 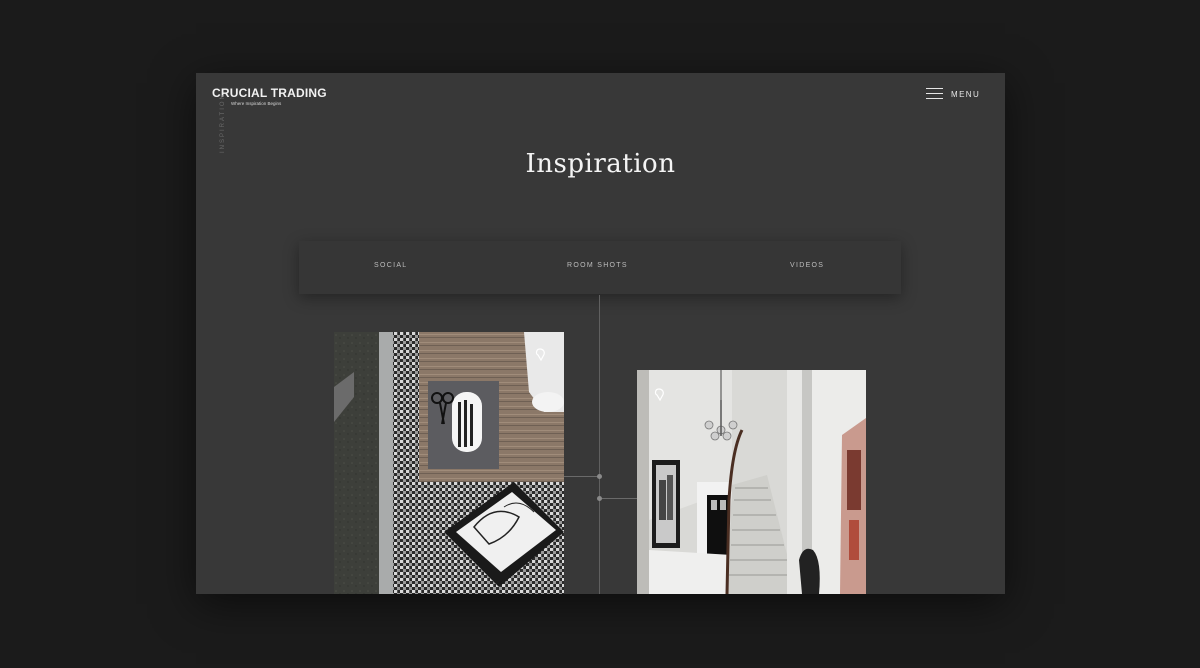 I want to click on category-tabs: SOCIAL ROOM SHOTS VIDEOS, so click(x=600, y=267).